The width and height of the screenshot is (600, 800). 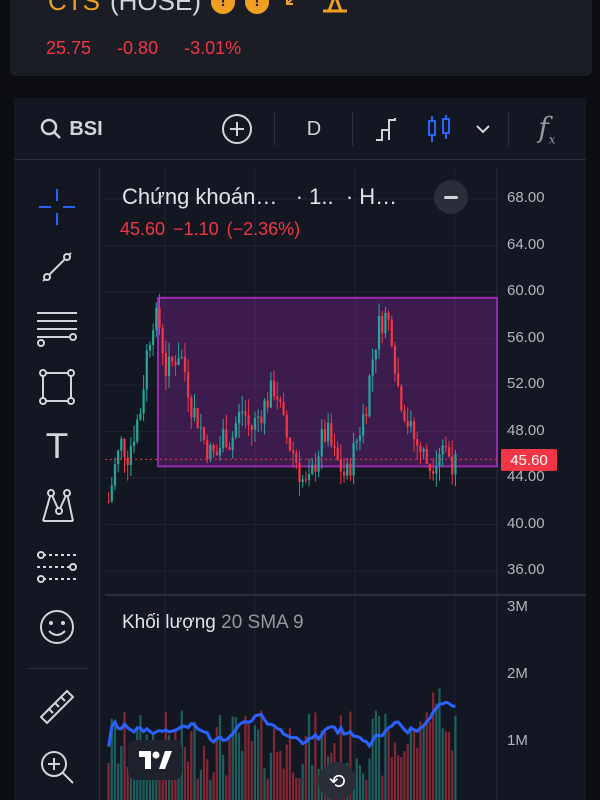 What do you see at coordinates (263, 229) in the screenshot?
I see `legend-change-pct: (−2.36%)` at bounding box center [263, 229].